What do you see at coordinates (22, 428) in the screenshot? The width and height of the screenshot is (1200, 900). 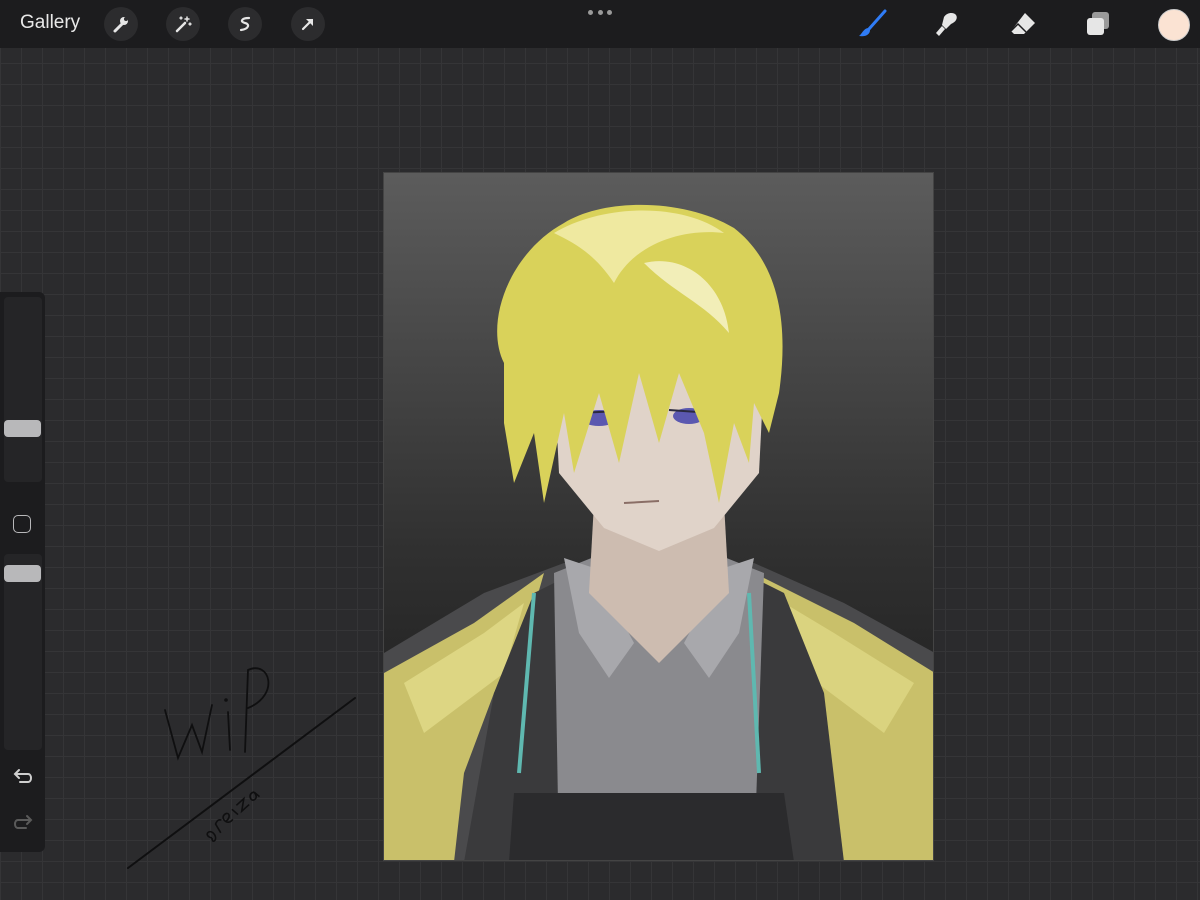 I see `brush-size-thumb` at bounding box center [22, 428].